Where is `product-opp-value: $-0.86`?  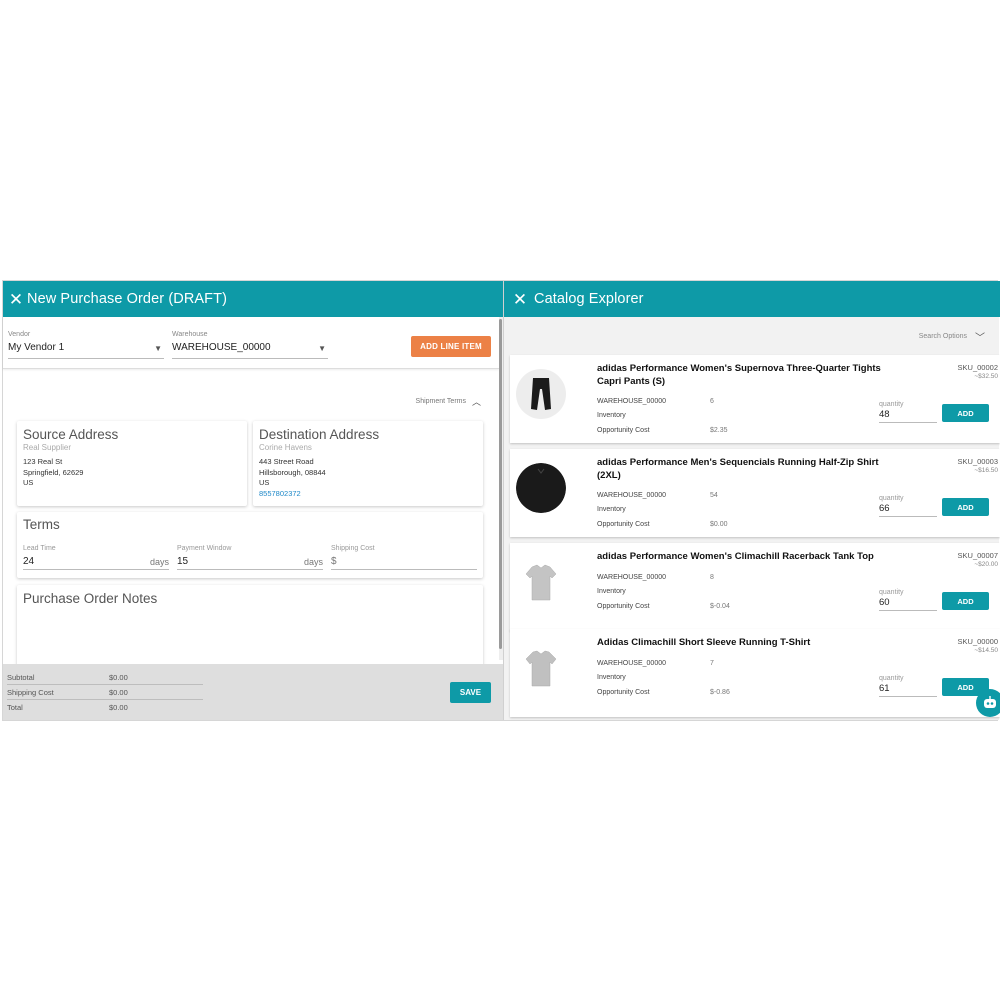
product-opp-value: $-0.86 is located at coordinates (720, 692).